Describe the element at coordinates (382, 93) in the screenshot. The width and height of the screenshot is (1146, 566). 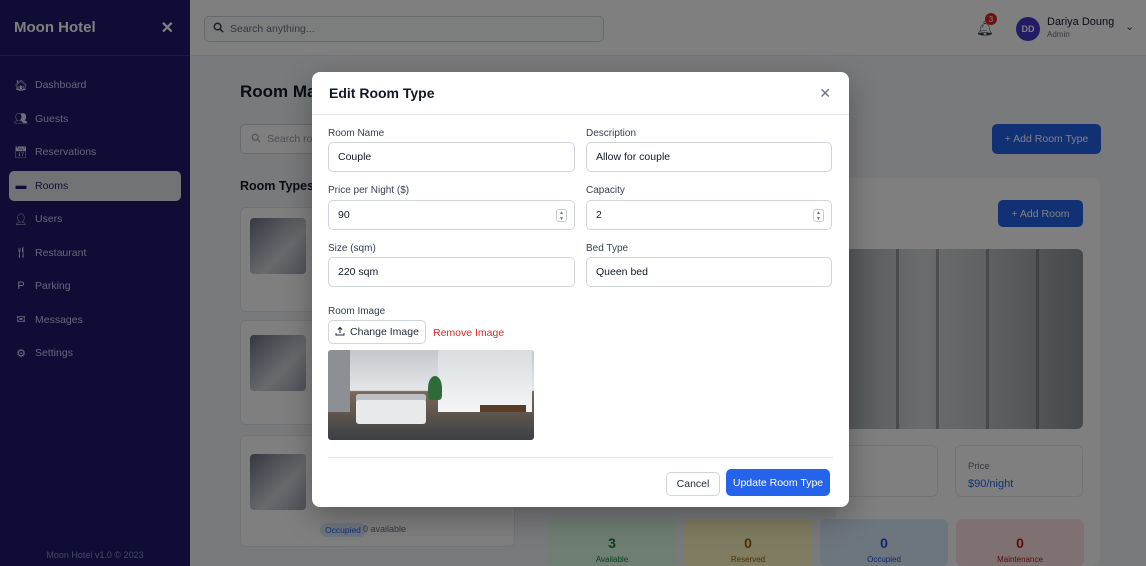
I see `dialog-title: Edit Room Type` at that location.